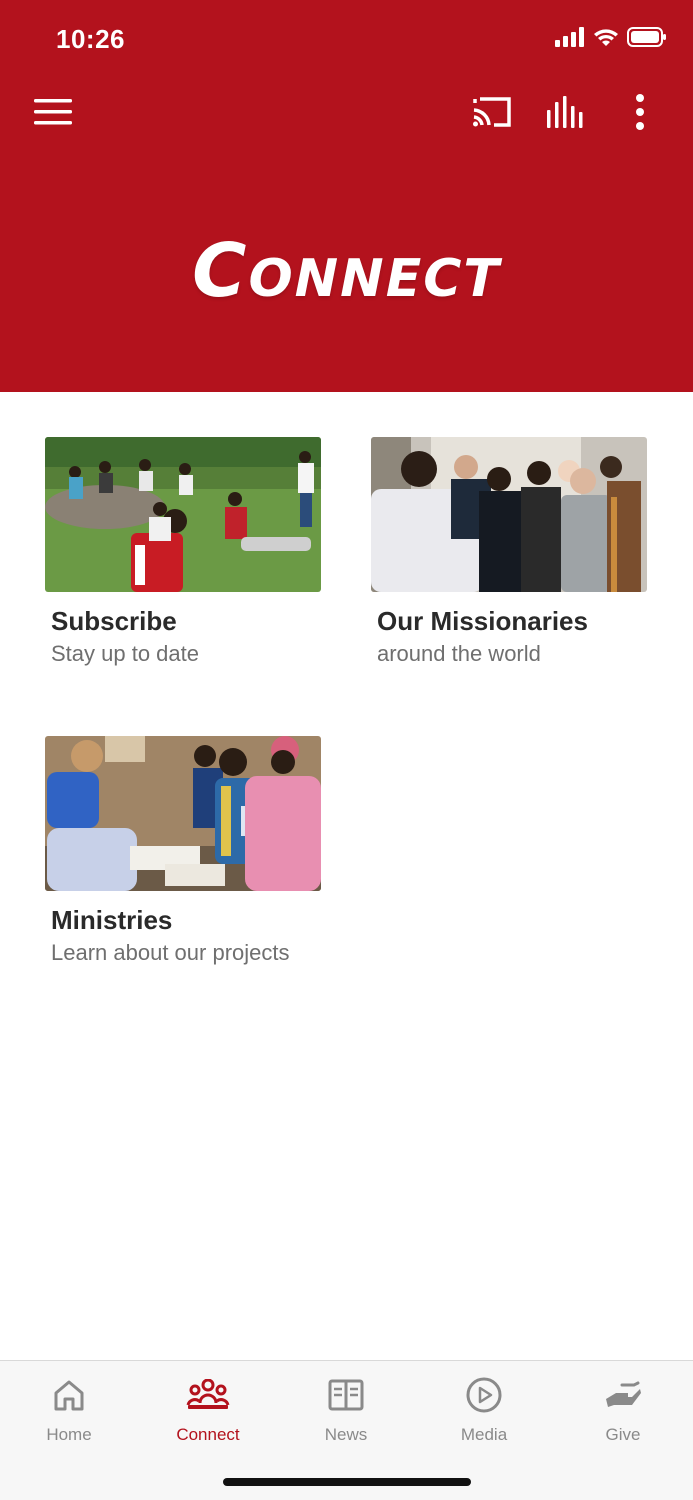 The height and width of the screenshot is (1500, 693). I want to click on more-options-button, so click(640, 112).